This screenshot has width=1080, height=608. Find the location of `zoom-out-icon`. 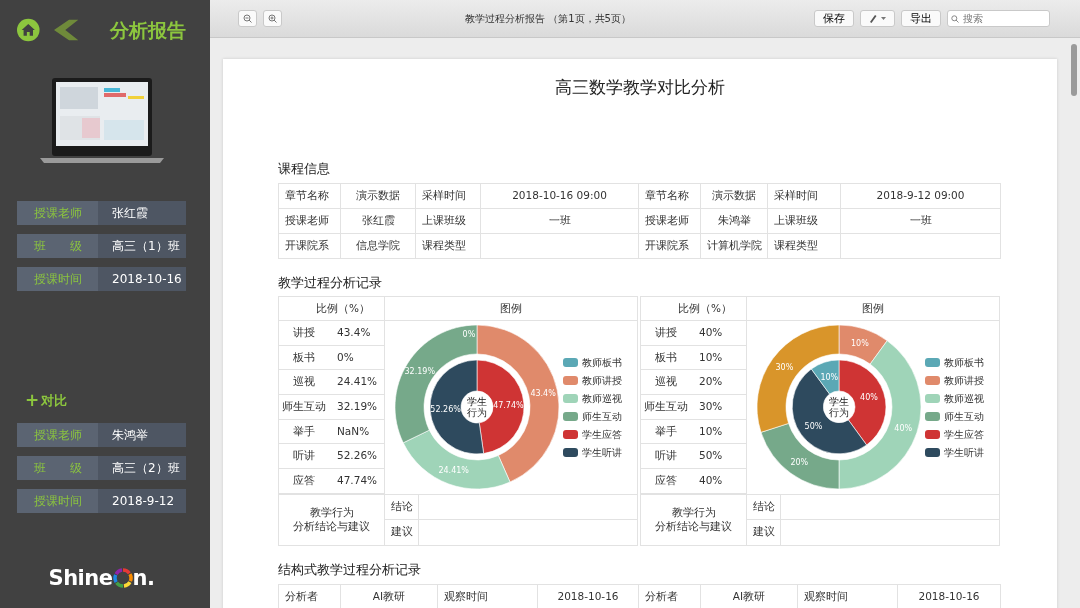

zoom-out-icon is located at coordinates (247, 18).